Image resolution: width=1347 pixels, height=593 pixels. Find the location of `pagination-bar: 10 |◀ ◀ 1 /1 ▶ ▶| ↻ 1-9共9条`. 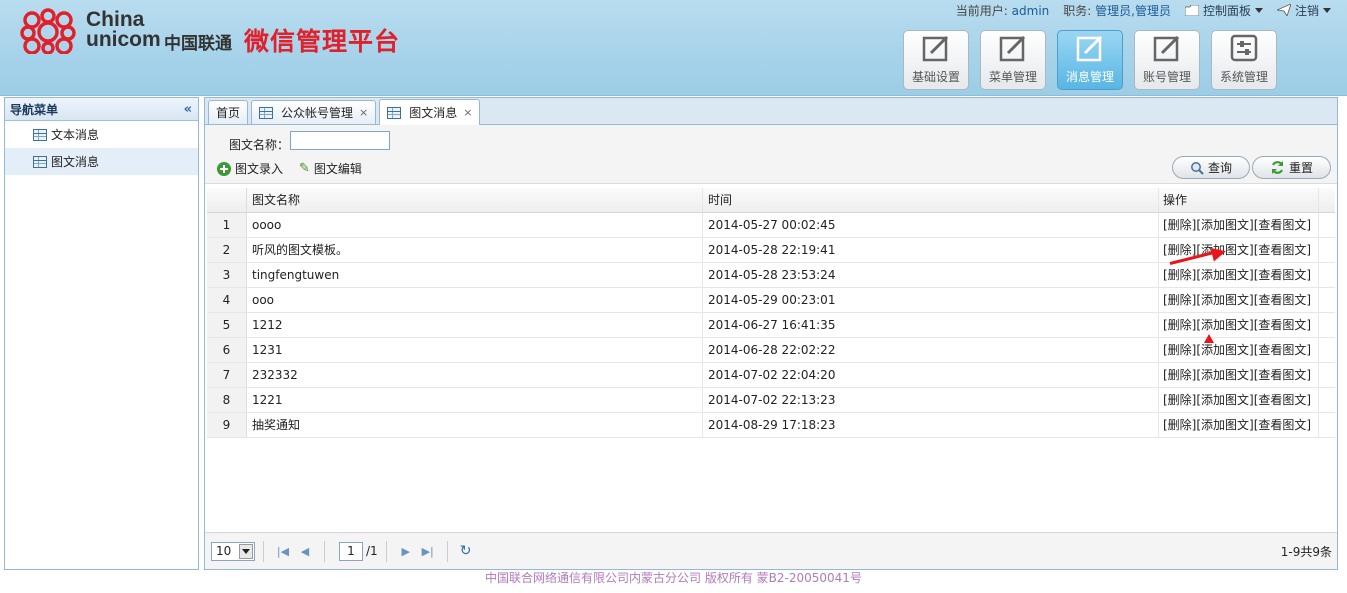

pagination-bar: 10 |◀ ◀ 1 /1 ▶ ▶| ↻ 1-9共9条 is located at coordinates (771, 550).